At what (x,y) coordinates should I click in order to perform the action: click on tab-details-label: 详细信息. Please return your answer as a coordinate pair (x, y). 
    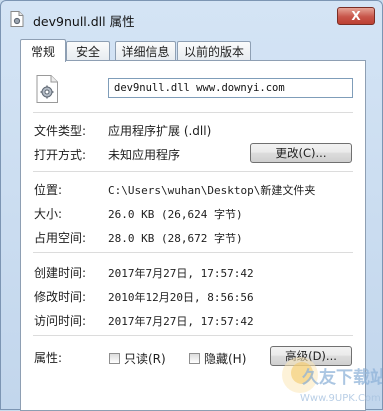
    Looking at the image, I should click on (145, 52).